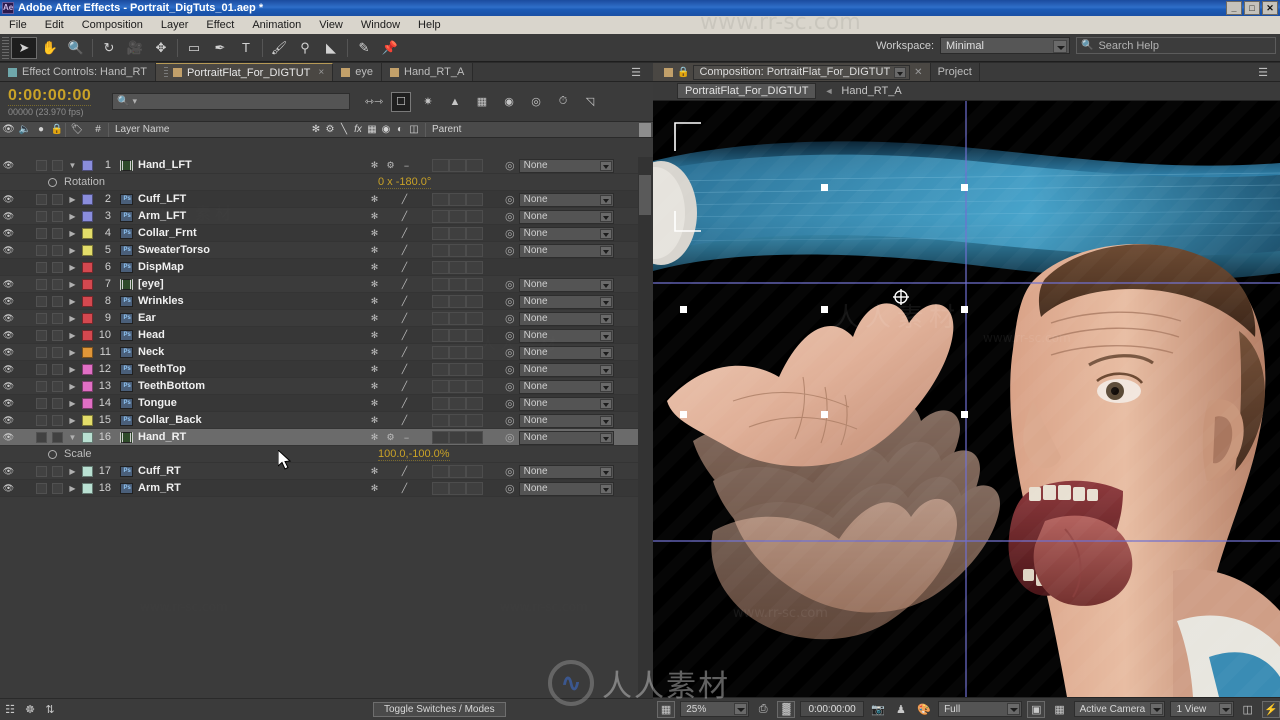 This screenshot has height=720, width=1280. I want to click on toolbar-grip-icon, so click(5, 47).